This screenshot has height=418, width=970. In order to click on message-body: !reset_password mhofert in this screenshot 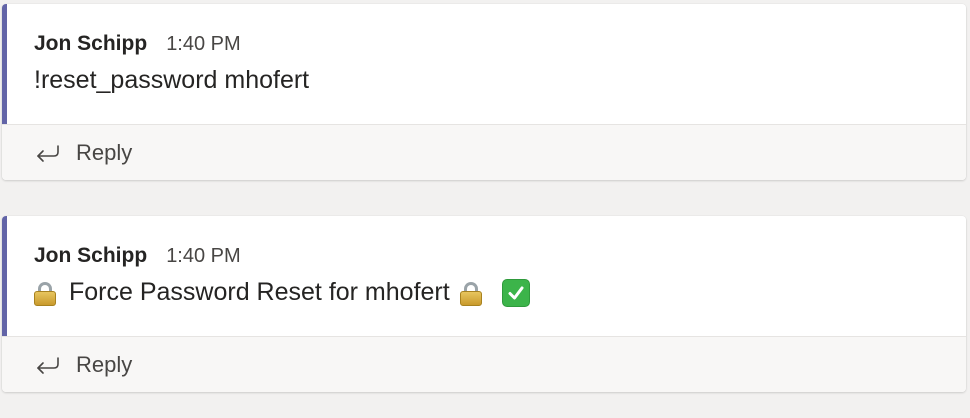, I will do `click(171, 80)`.